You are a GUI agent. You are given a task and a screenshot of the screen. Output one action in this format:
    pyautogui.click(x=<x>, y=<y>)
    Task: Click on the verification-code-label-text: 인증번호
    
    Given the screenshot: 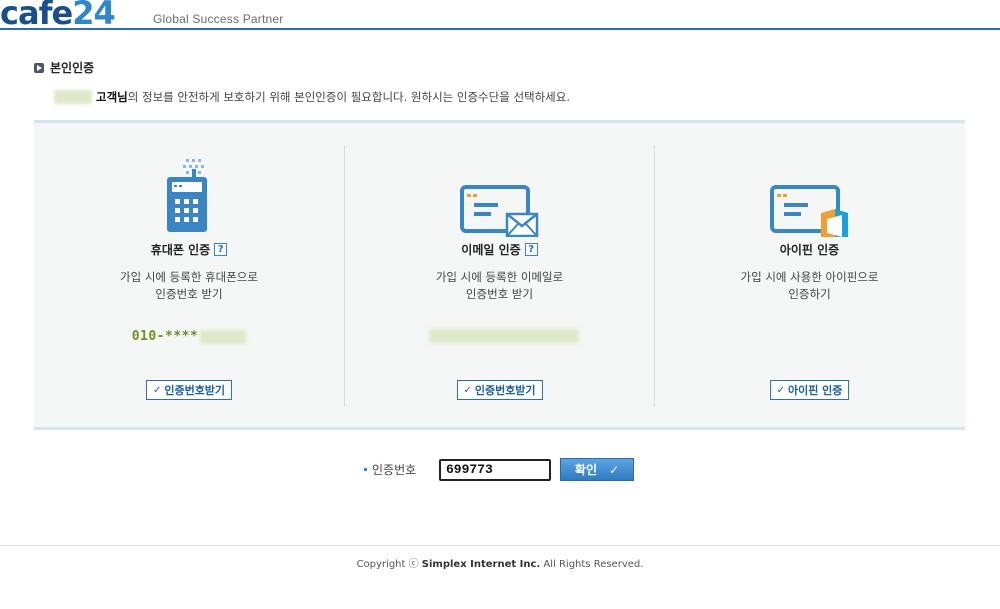 What is the action you would take?
    pyautogui.click(x=394, y=470)
    